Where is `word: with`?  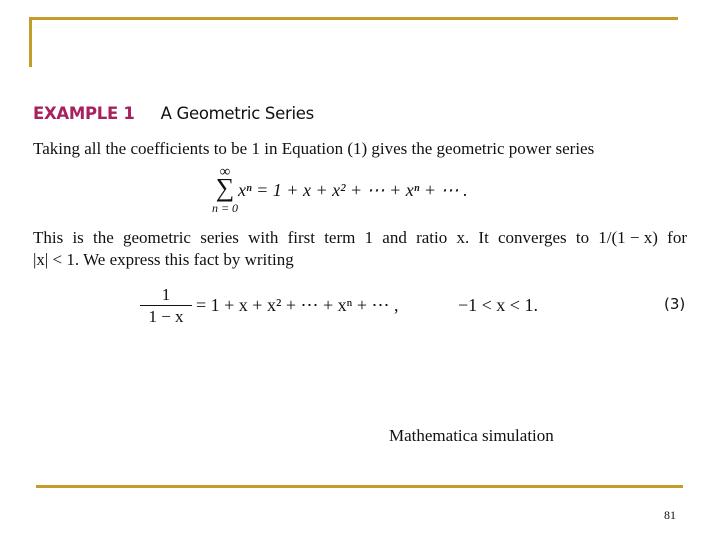
word: with is located at coordinates (263, 237).